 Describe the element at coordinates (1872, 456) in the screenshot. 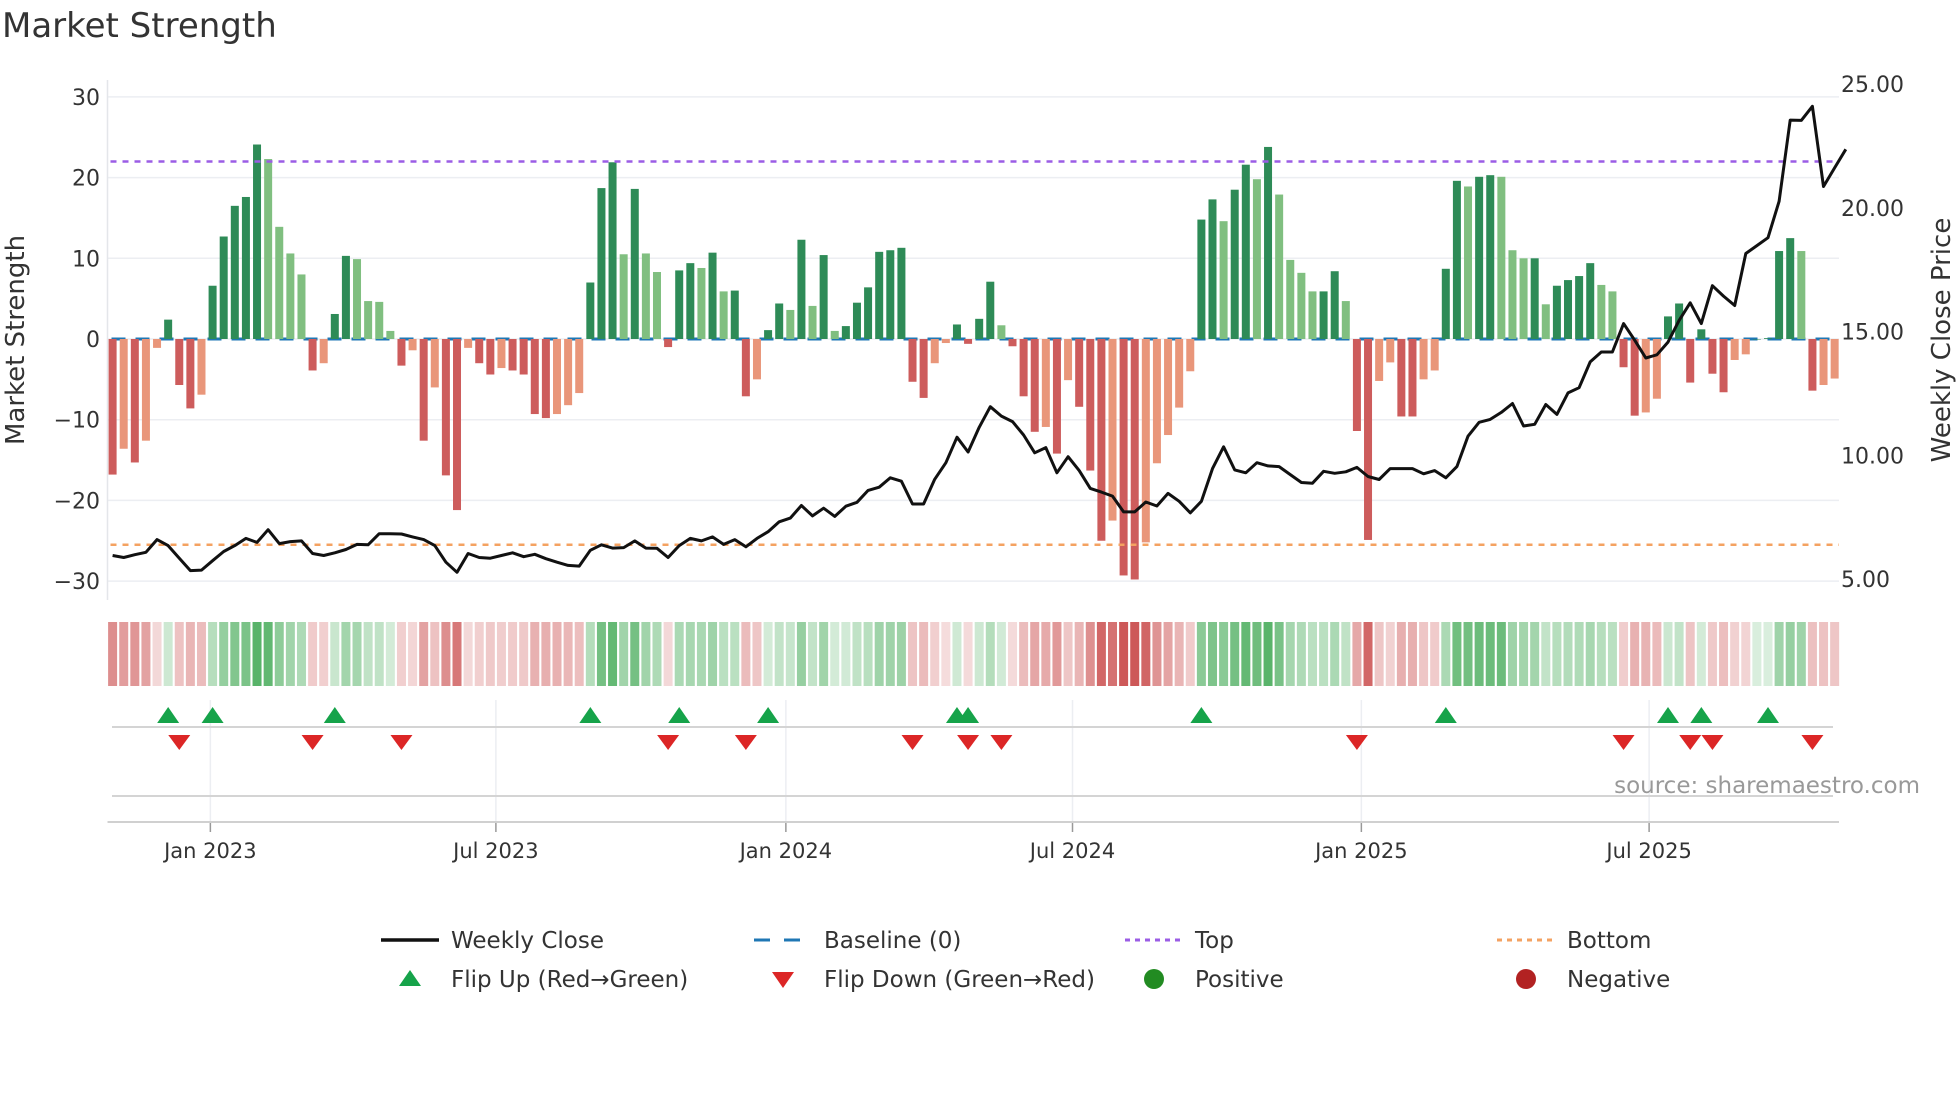

I see `y2-tick-label: 10.00` at that location.